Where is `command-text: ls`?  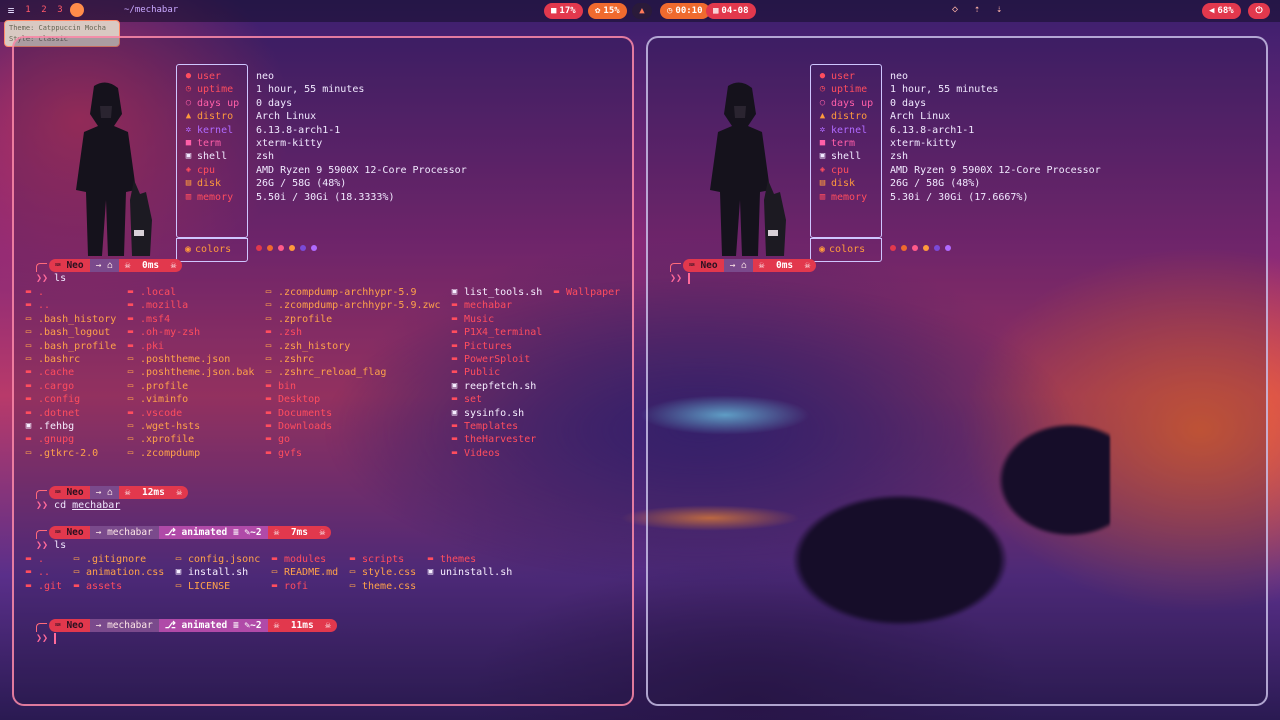 command-text: ls is located at coordinates (60, 545).